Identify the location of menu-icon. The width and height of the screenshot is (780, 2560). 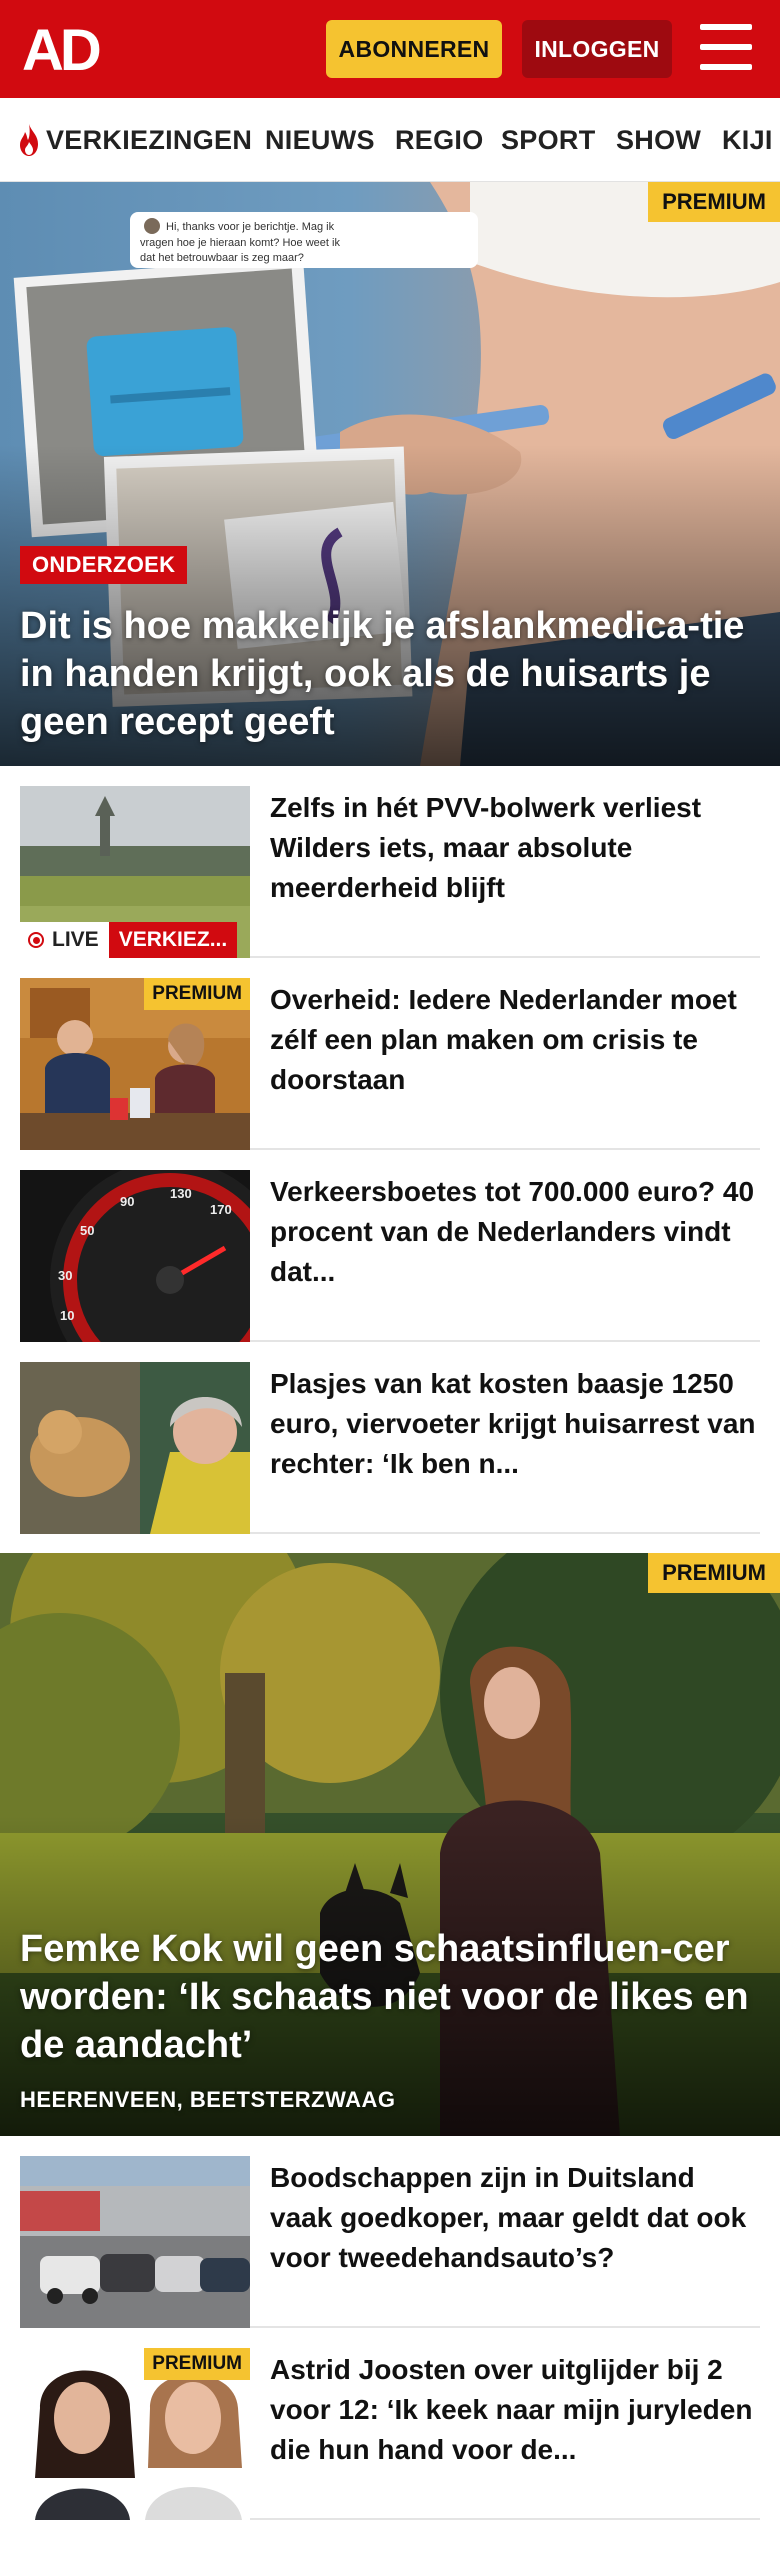
(726, 48).